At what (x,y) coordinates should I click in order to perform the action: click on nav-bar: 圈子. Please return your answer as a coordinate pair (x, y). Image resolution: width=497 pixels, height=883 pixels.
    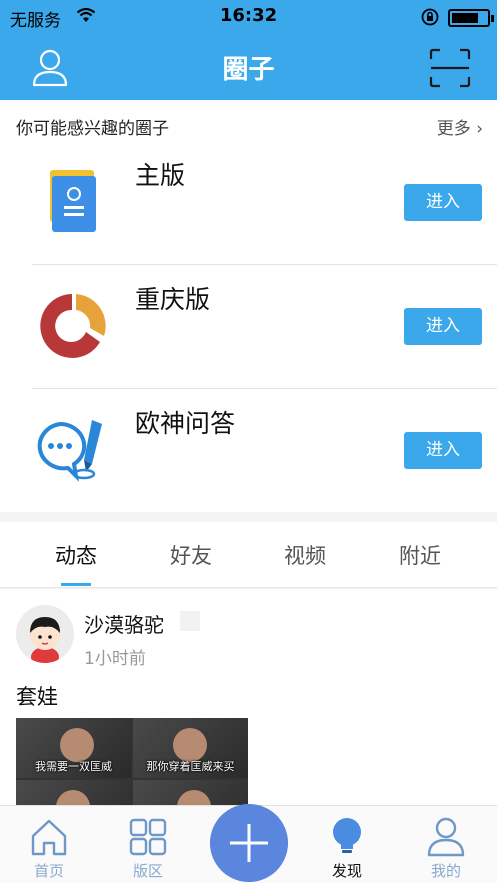
    Looking at the image, I should click on (248, 67).